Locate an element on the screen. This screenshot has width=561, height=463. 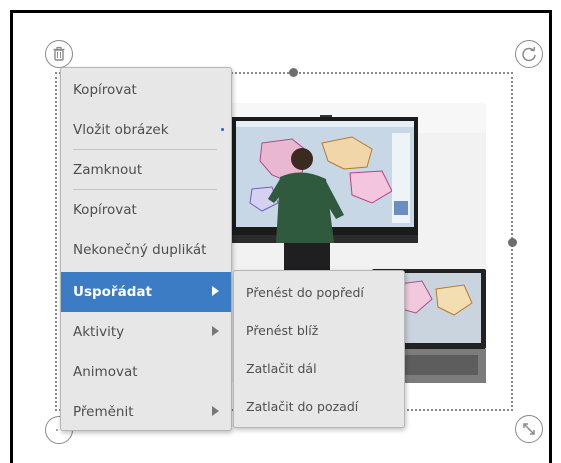
menu-item-label: Přeměnit is located at coordinates (103, 412).